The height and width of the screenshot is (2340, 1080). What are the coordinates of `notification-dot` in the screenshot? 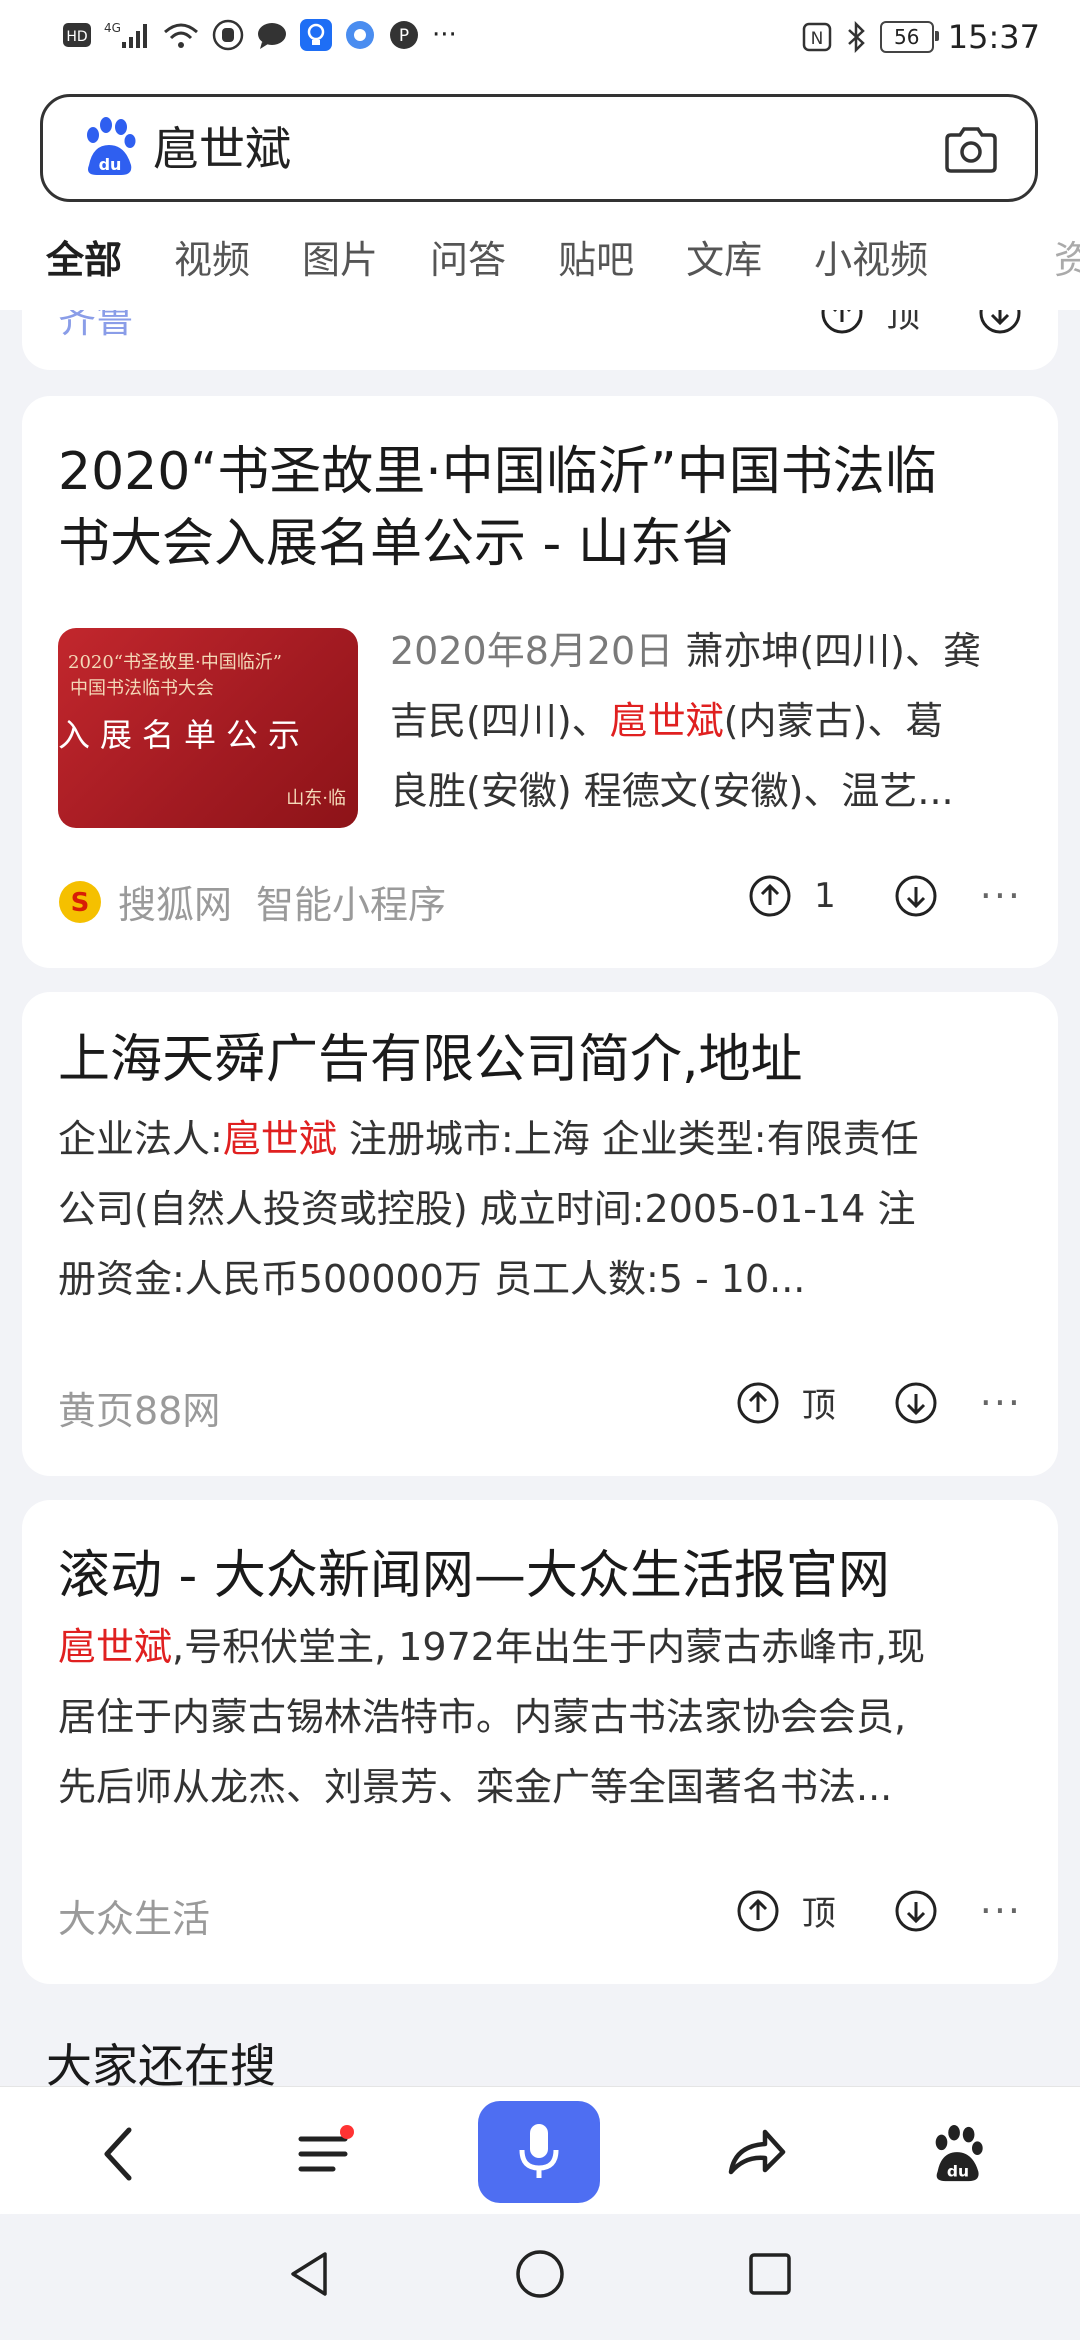 It's located at (347, 2132).